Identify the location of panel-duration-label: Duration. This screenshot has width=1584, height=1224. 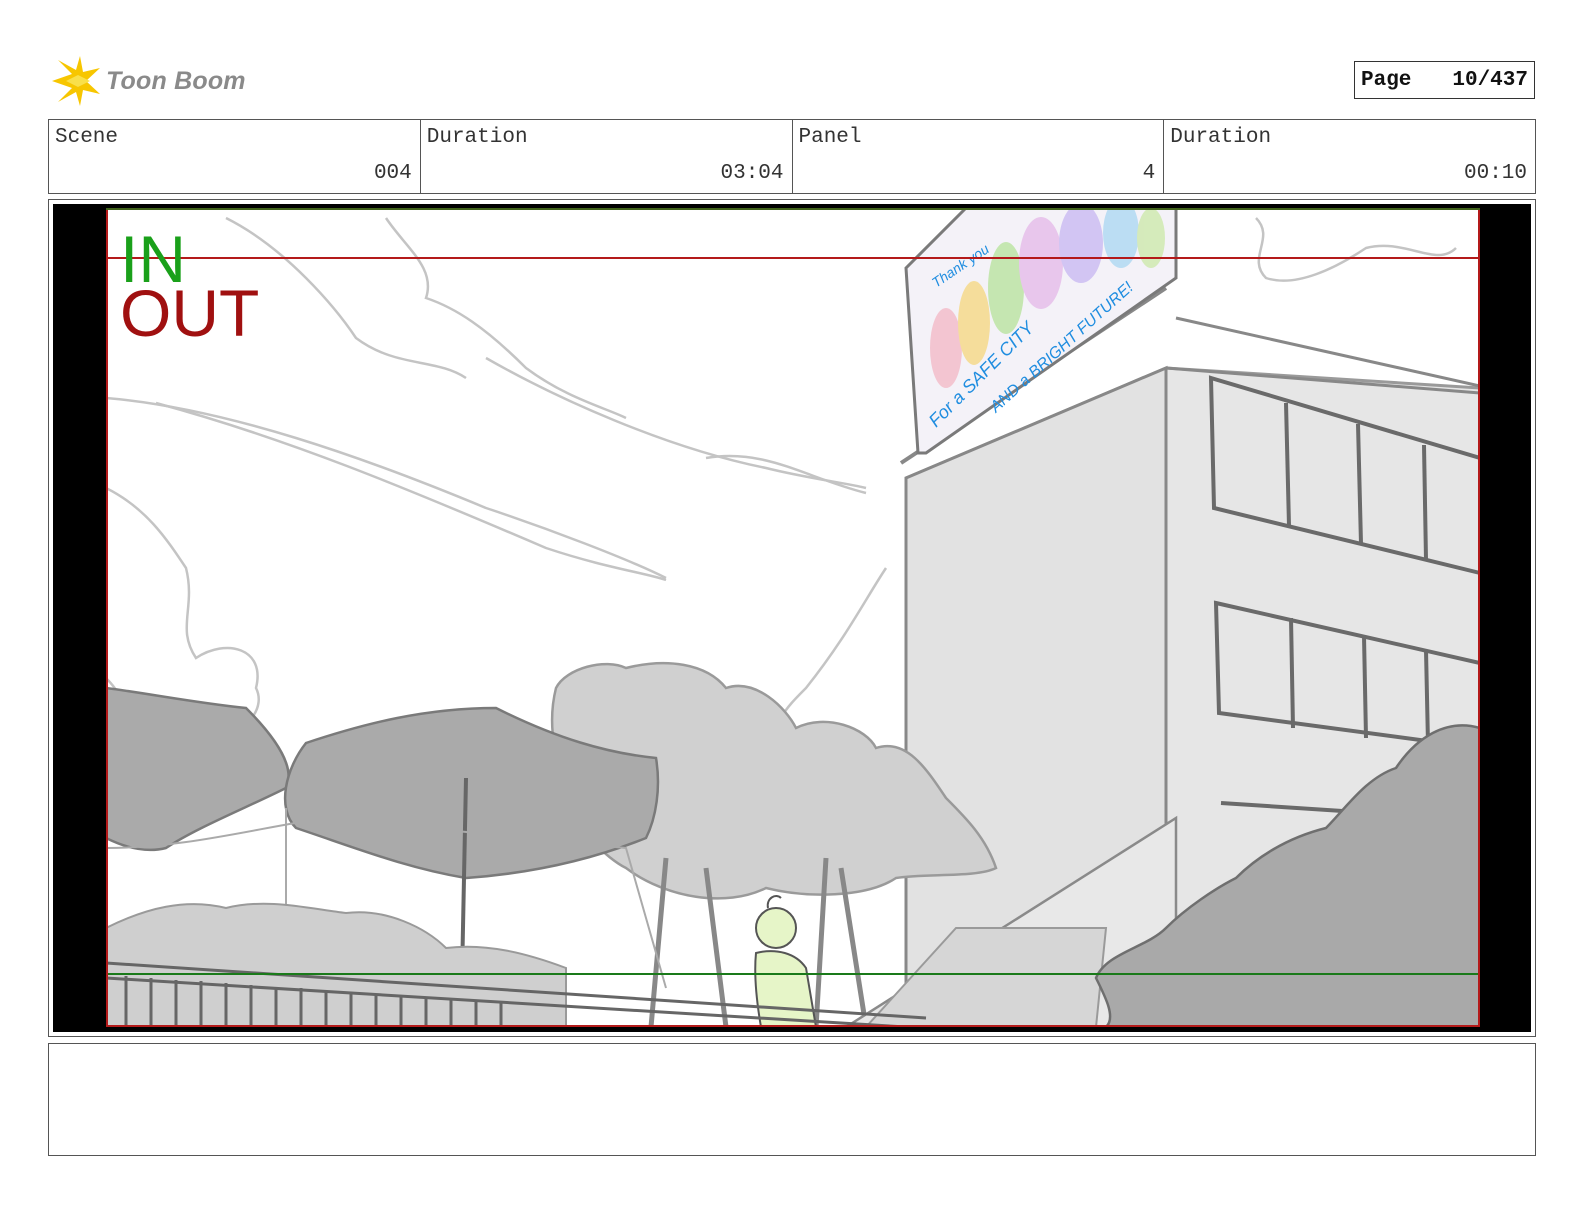
(1221, 137).